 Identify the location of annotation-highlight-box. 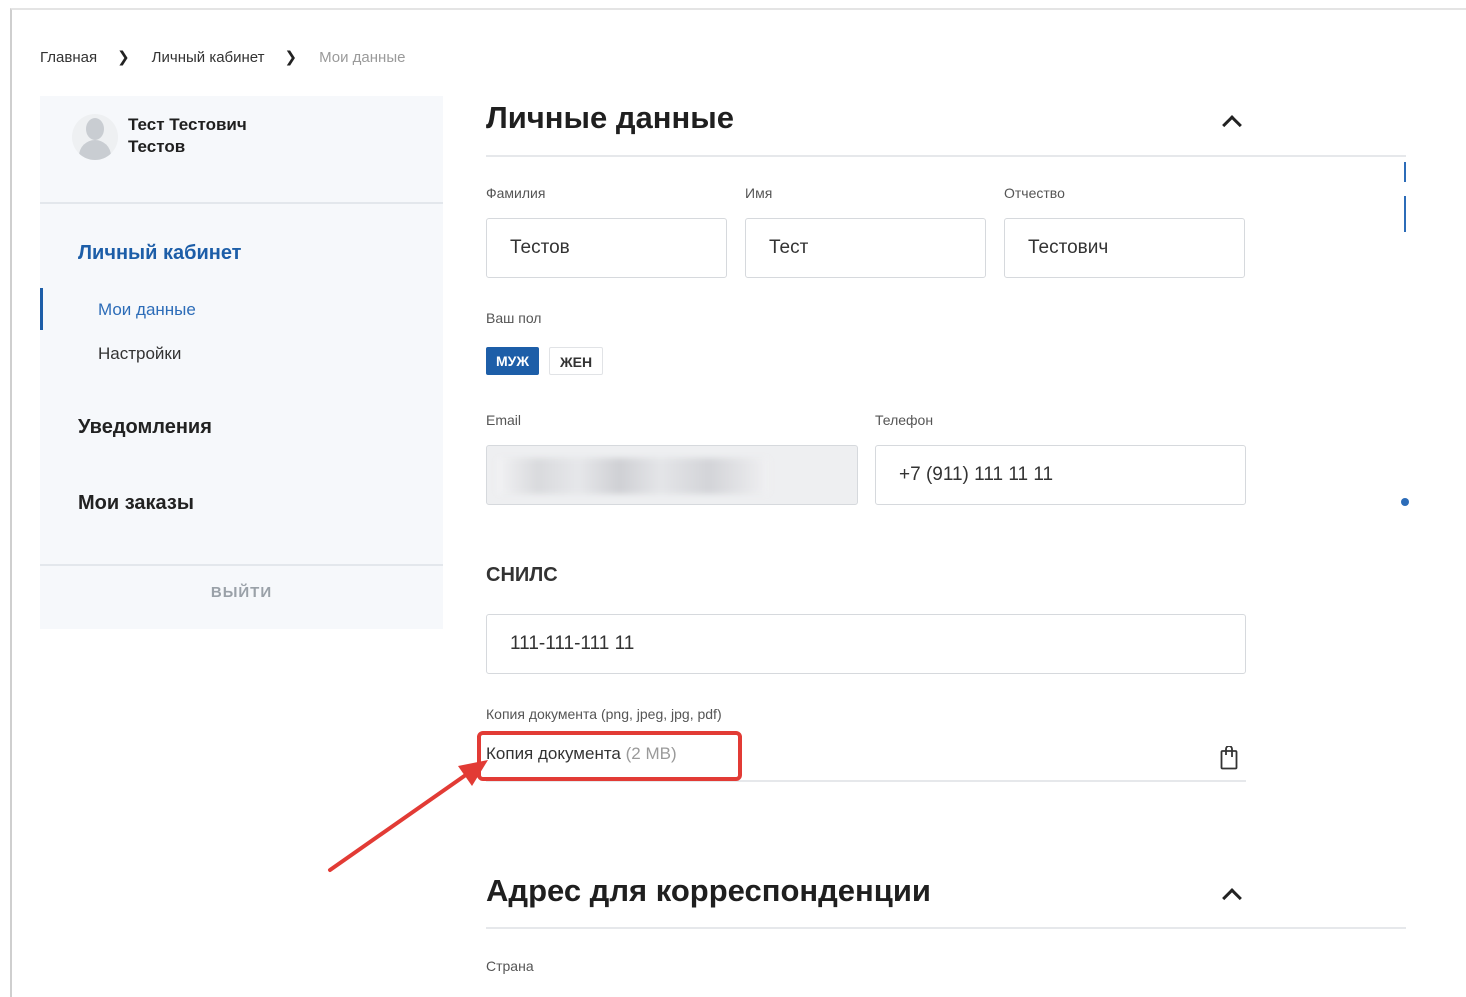
(609, 756).